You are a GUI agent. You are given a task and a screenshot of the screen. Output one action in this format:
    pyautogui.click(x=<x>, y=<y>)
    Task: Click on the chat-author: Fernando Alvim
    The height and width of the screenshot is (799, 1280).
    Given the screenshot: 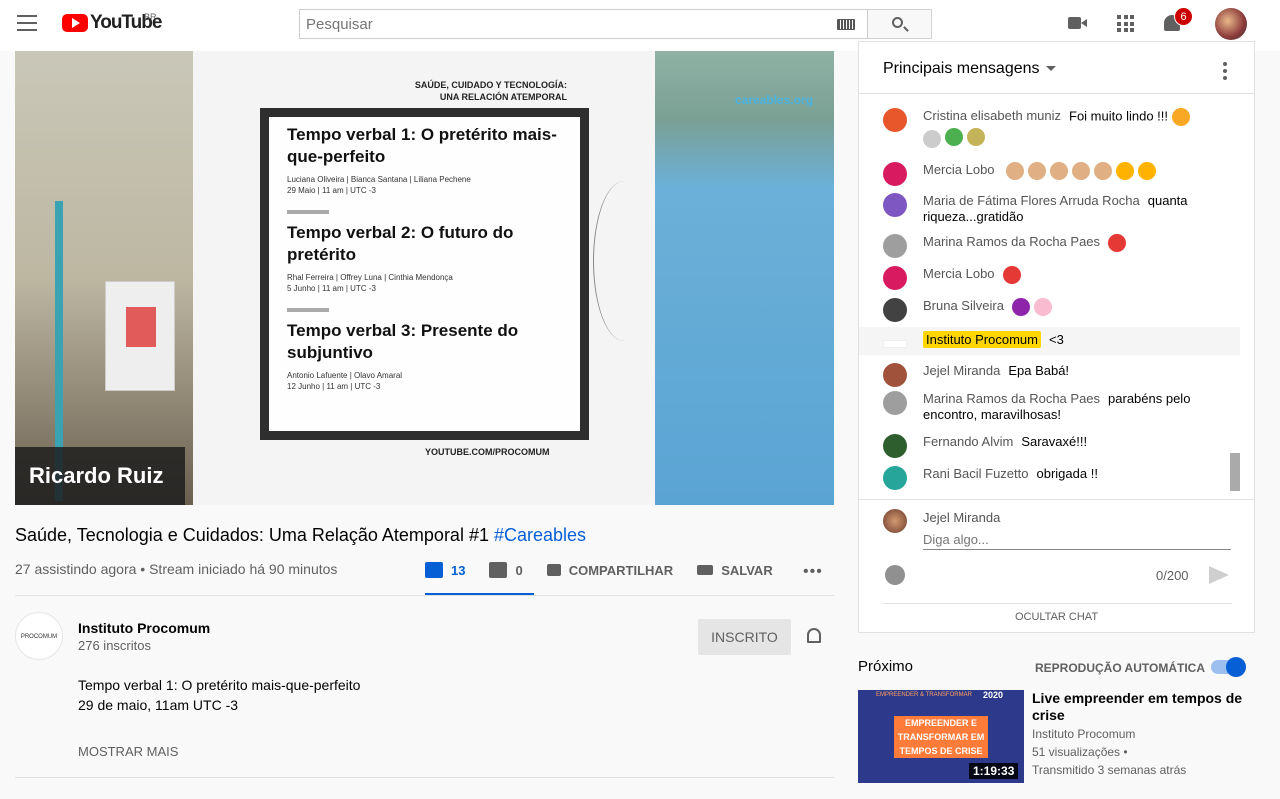 What is the action you would take?
    pyautogui.click(x=968, y=441)
    